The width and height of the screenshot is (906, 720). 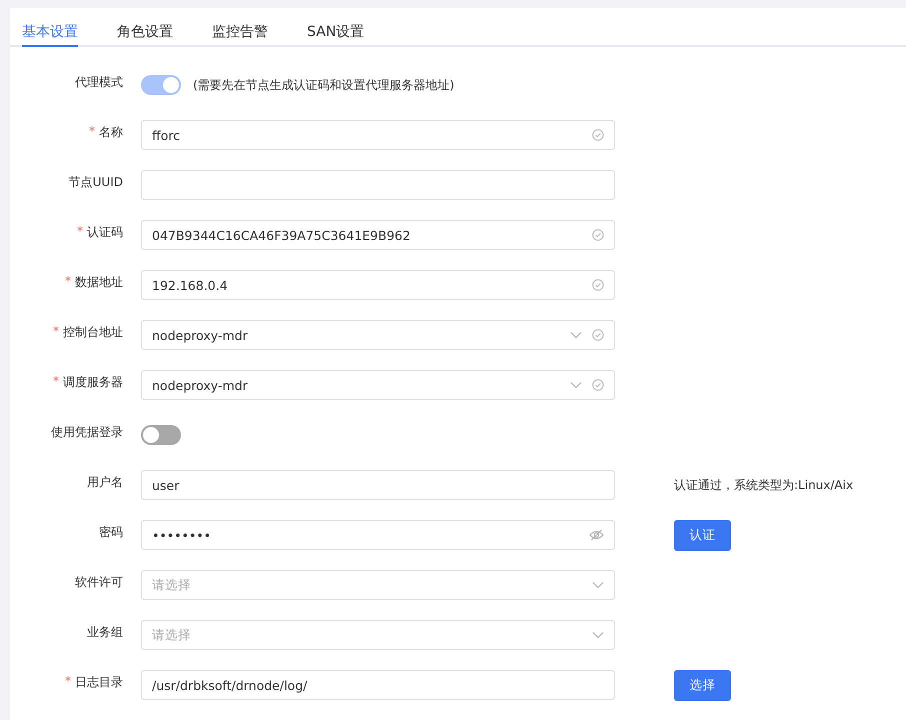 What do you see at coordinates (87, 432) in the screenshot?
I see `field-label: 使用凭据登录` at bounding box center [87, 432].